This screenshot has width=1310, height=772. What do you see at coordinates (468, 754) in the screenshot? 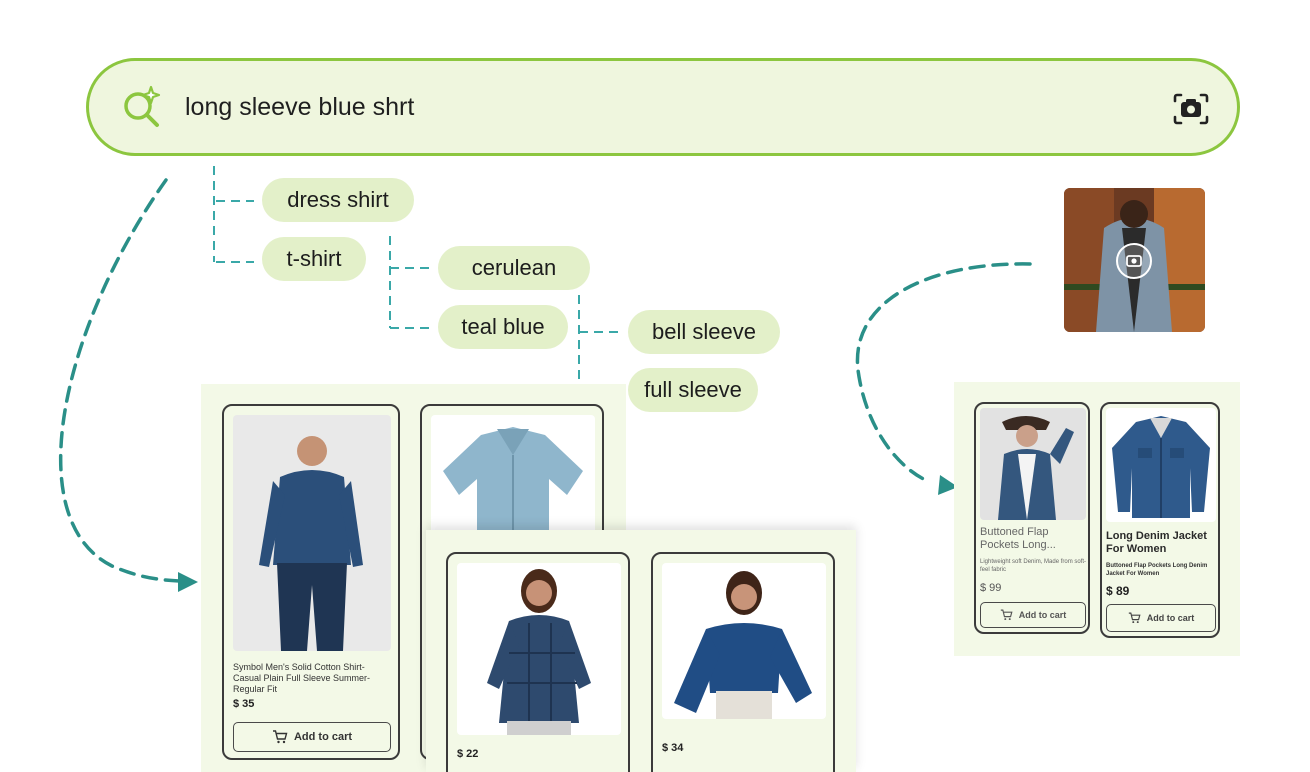
I see `product-price: $ 22` at bounding box center [468, 754].